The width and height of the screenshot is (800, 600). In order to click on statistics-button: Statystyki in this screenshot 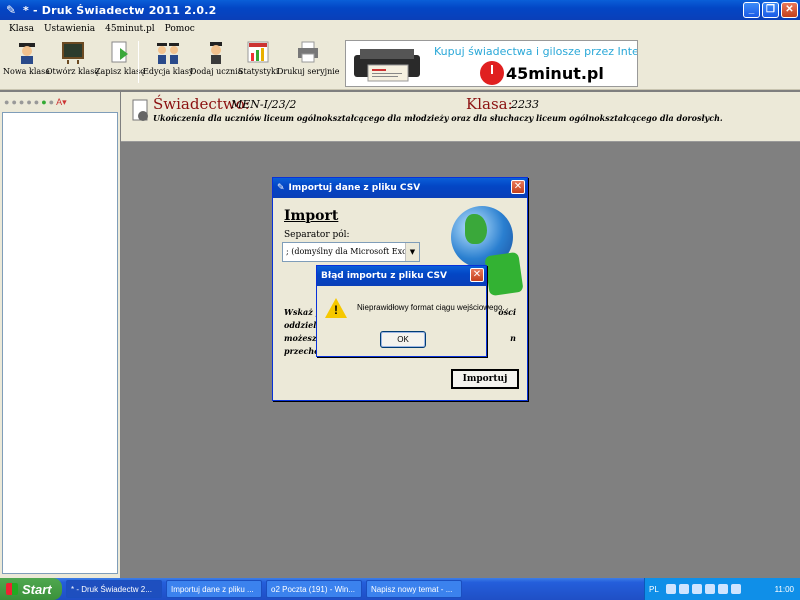, I will do `click(258, 58)`.